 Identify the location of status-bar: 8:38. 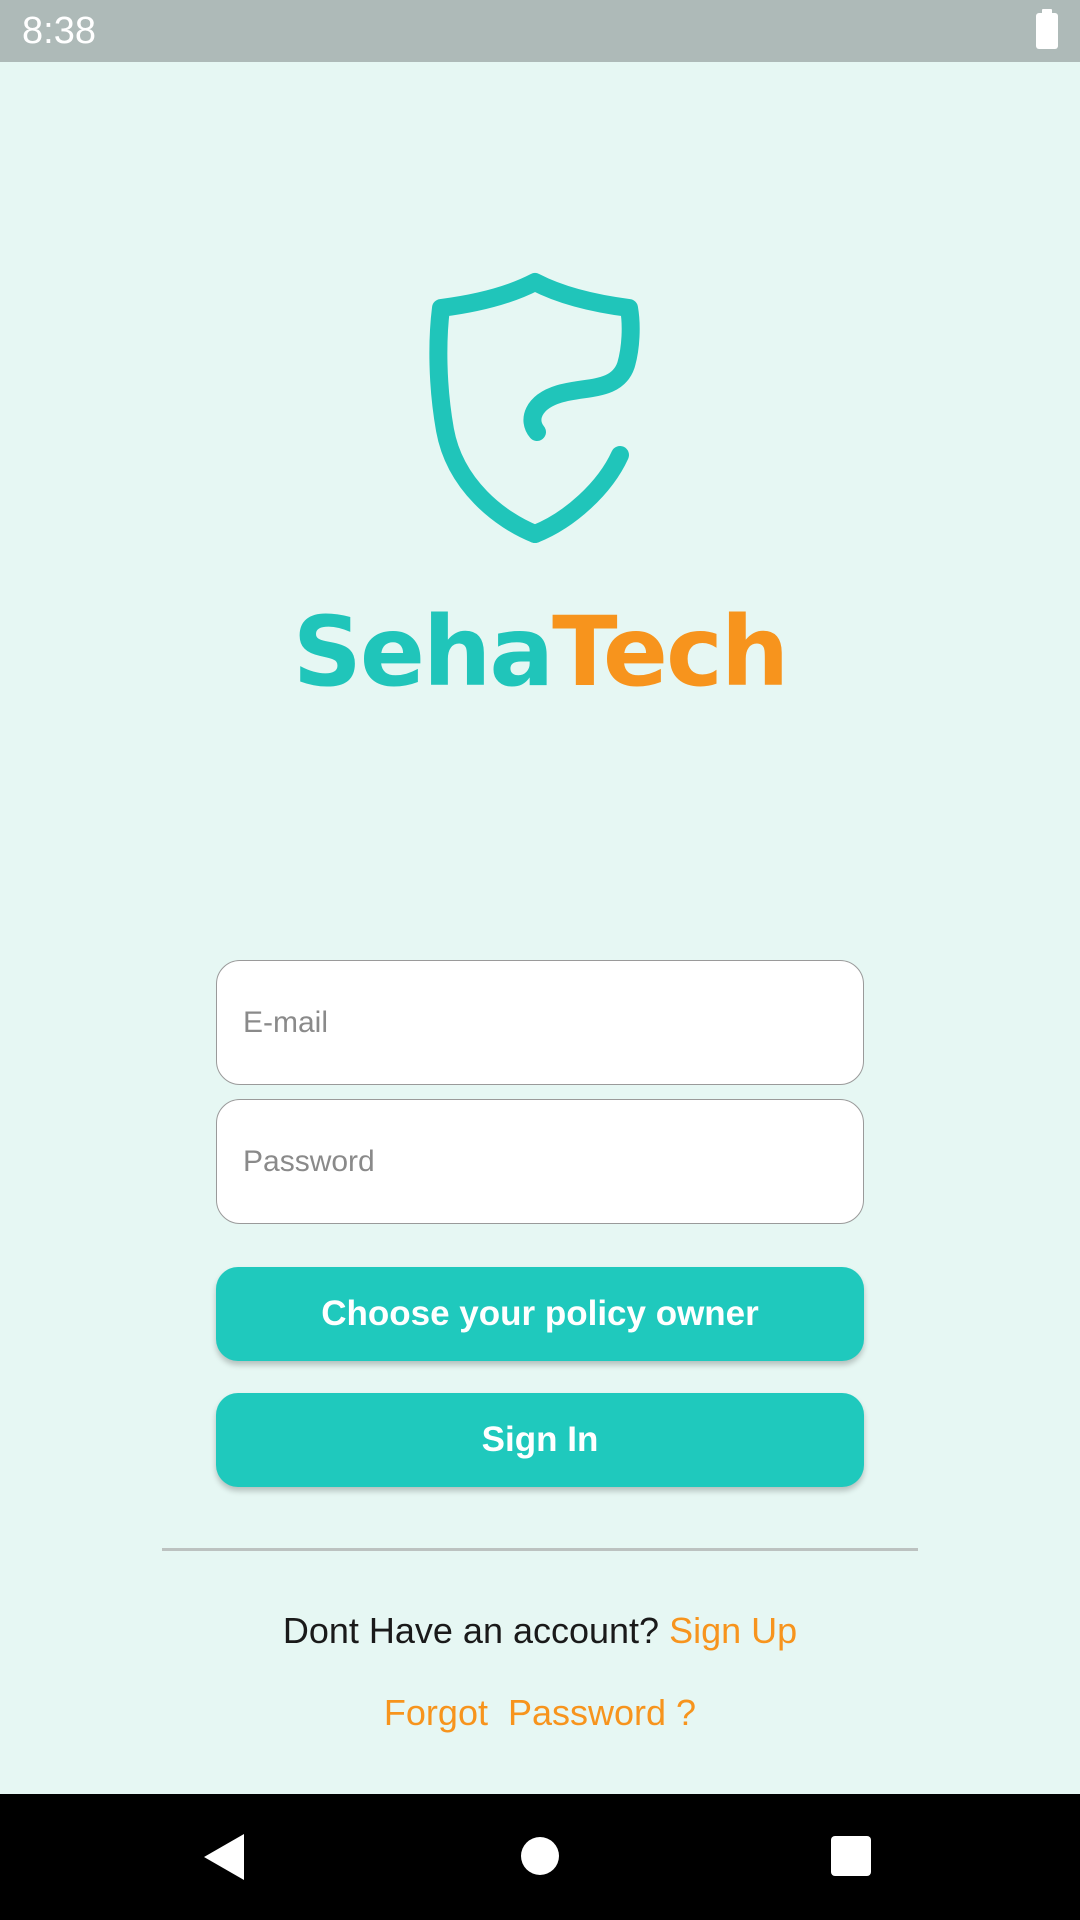
(540, 31).